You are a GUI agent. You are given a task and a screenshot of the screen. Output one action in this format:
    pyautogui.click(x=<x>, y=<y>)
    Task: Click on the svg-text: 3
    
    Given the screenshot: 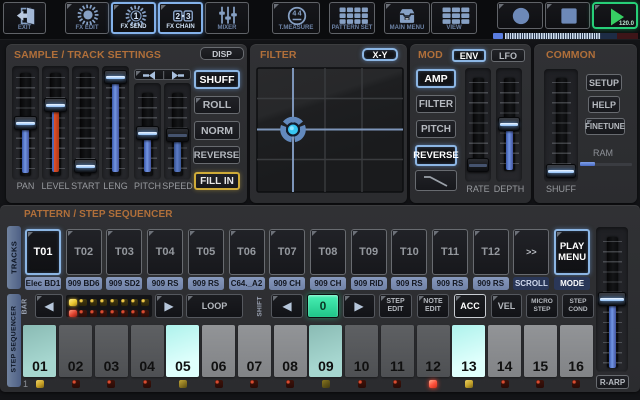 What is the action you would take?
    pyautogui.click(x=187, y=16)
    